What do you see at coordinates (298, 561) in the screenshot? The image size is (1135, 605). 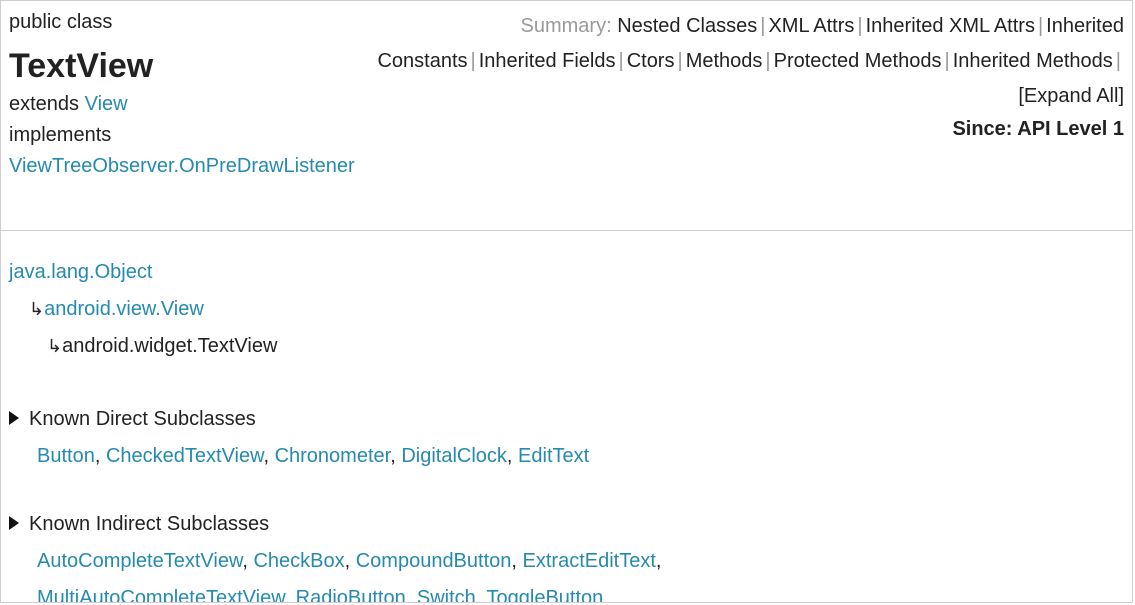 I see `subclass-link-checkbox: CheckBox` at bounding box center [298, 561].